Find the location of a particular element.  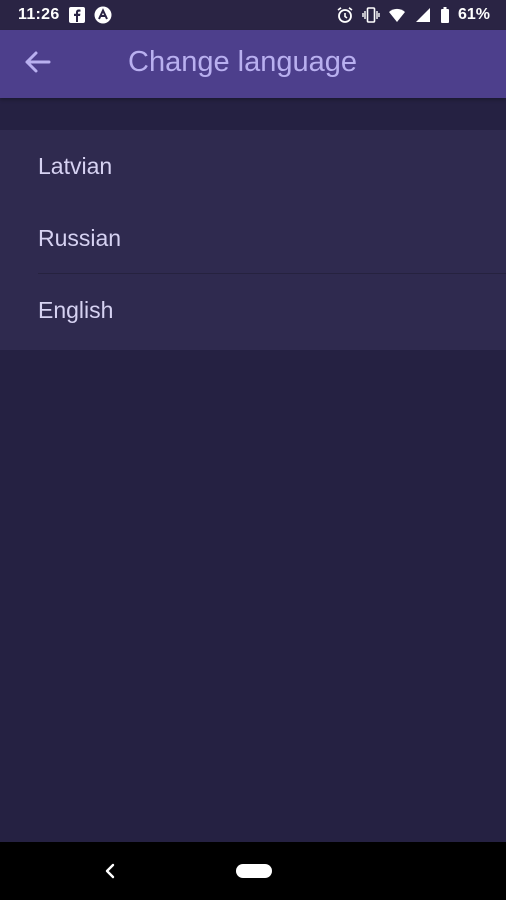

app-notification-icon is located at coordinates (103, 15).